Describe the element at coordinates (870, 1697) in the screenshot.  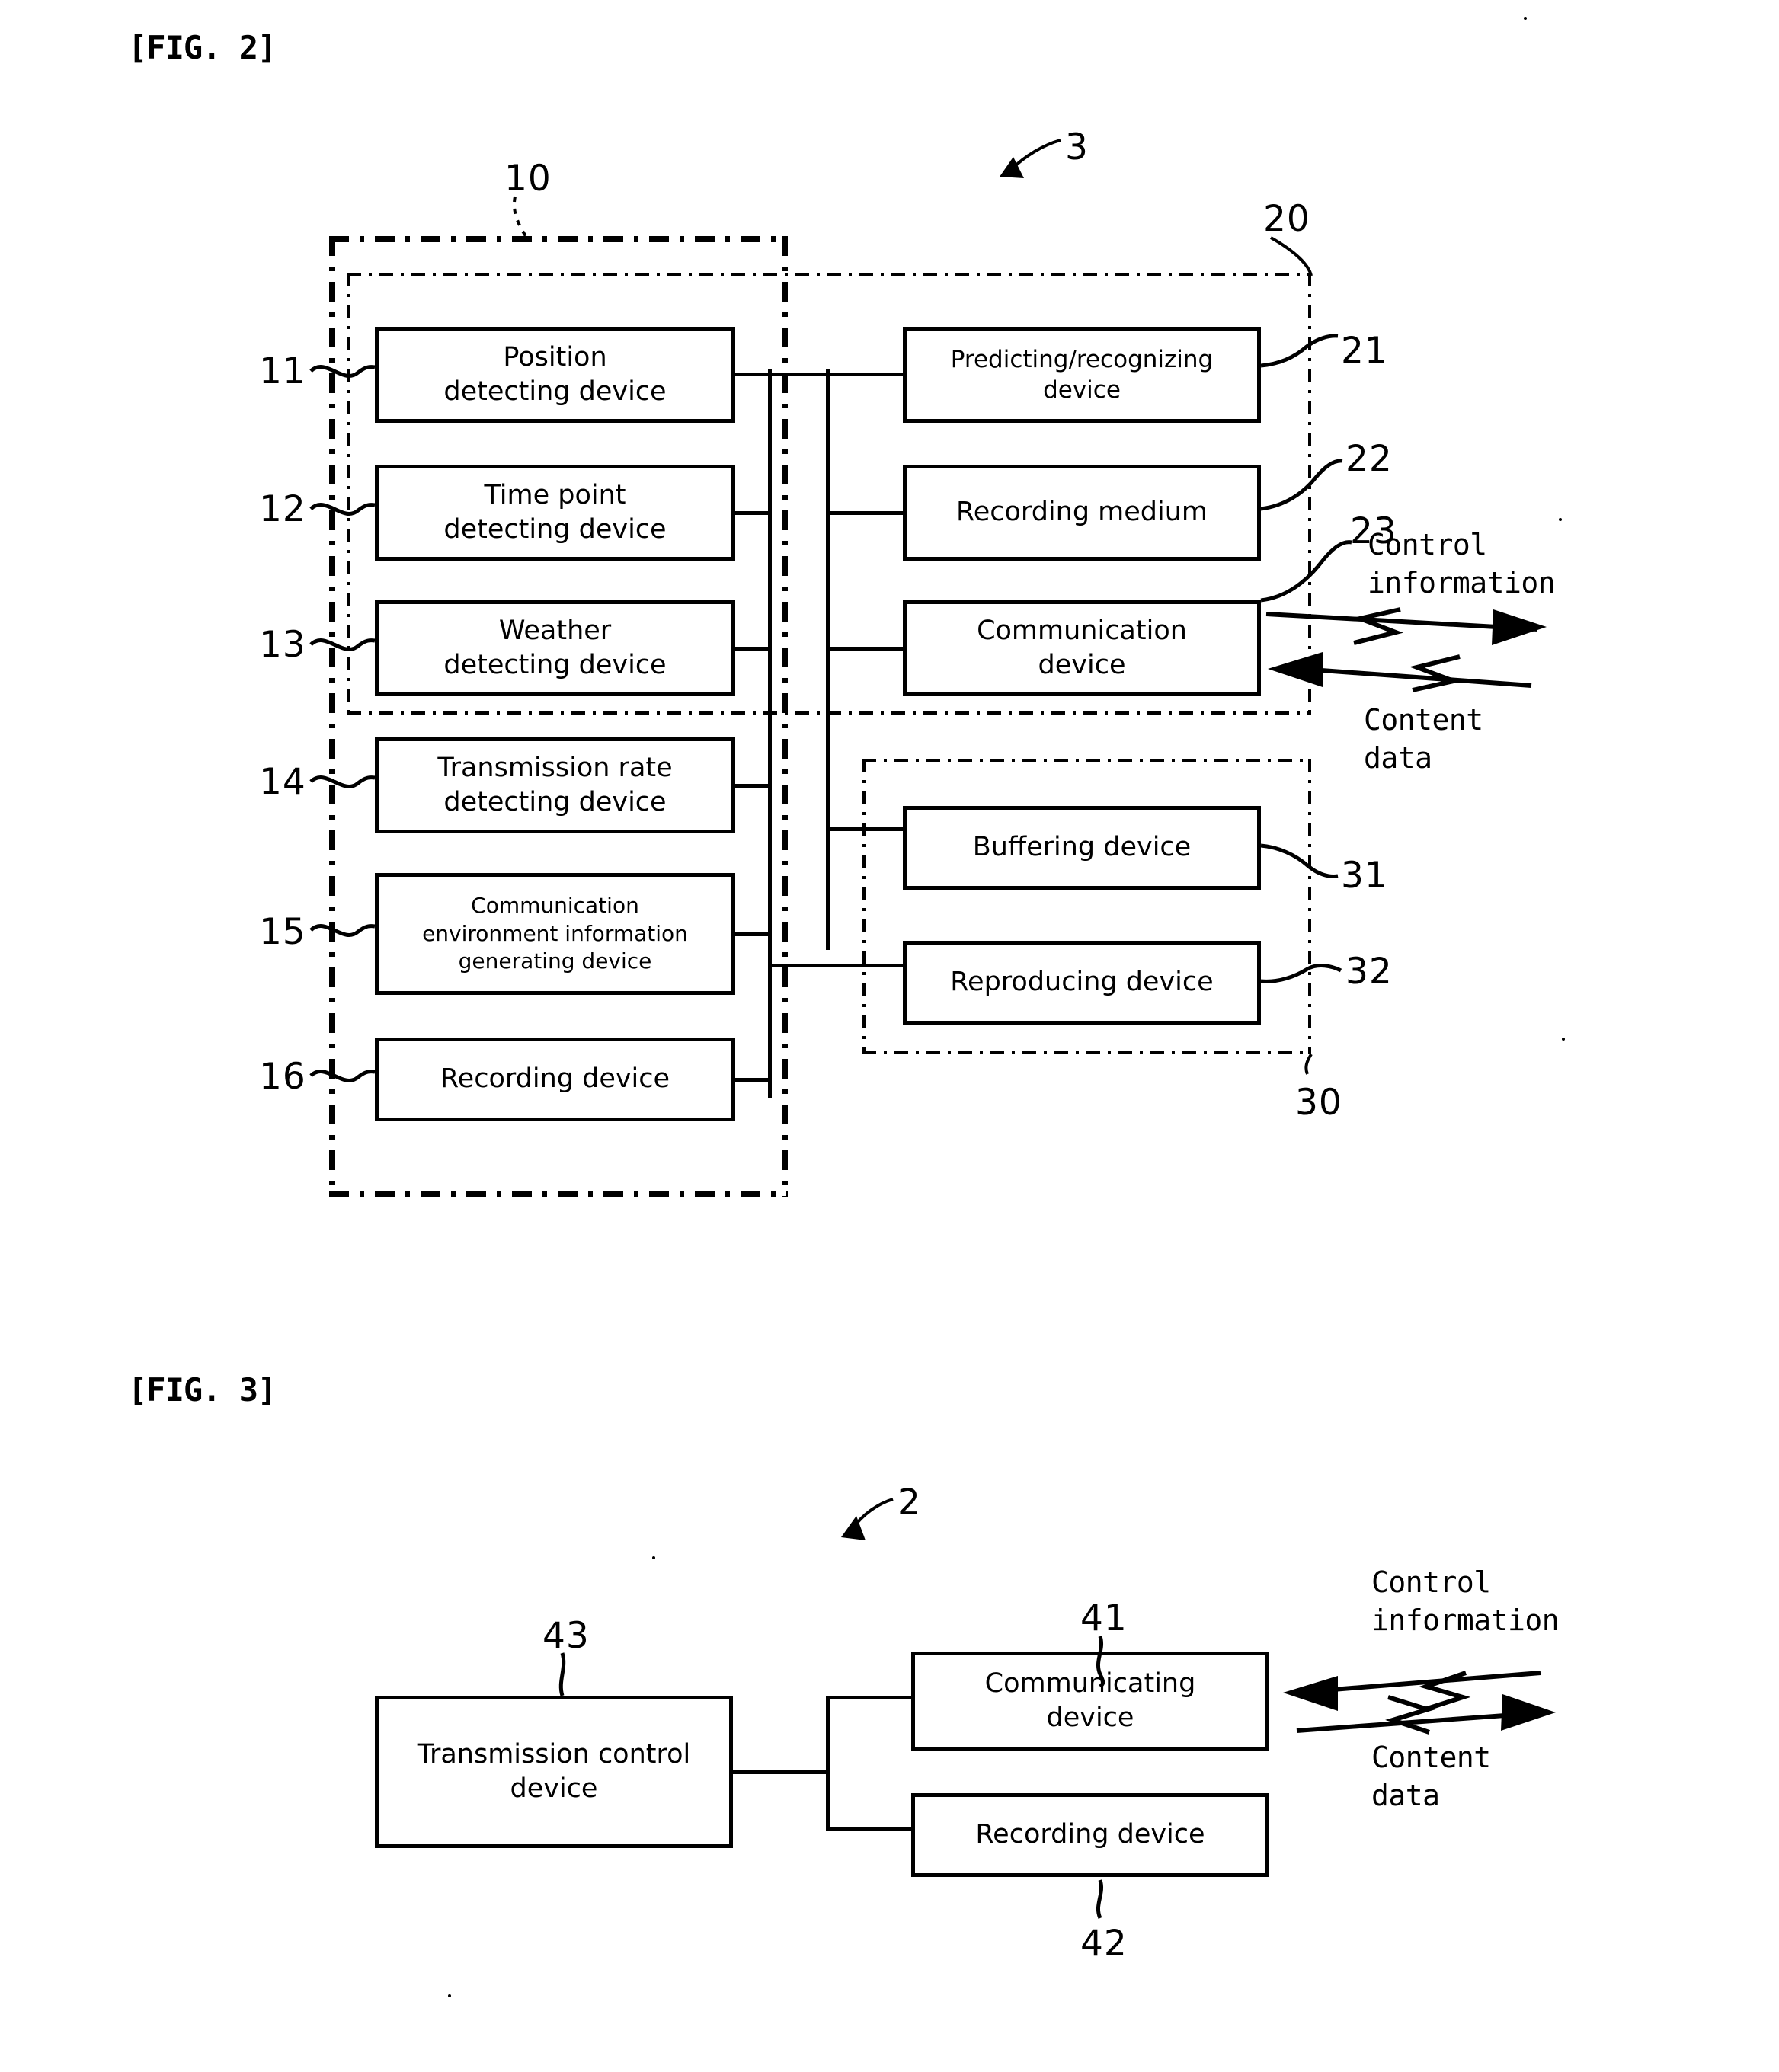
I see `connector-branch-top-fig3` at that location.